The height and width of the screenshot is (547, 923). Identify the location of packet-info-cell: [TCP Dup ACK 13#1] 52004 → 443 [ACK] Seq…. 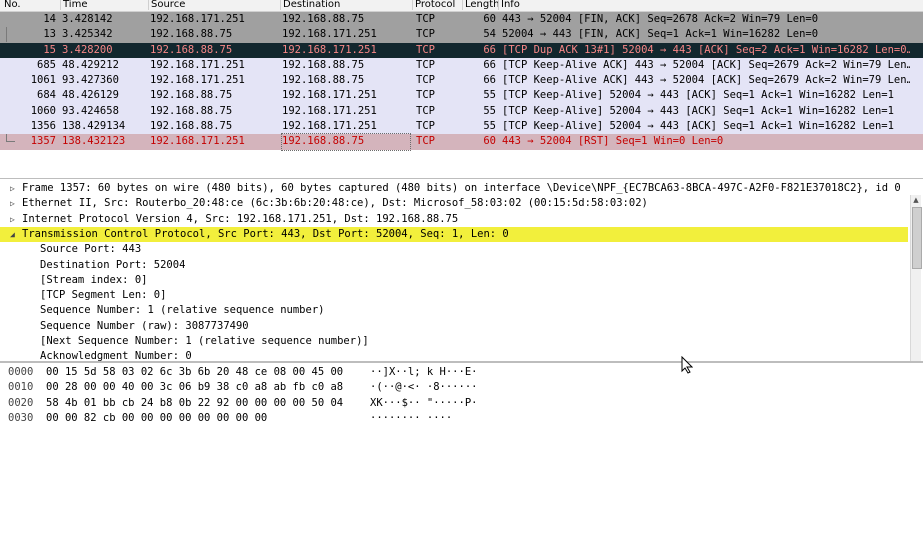
(706, 49).